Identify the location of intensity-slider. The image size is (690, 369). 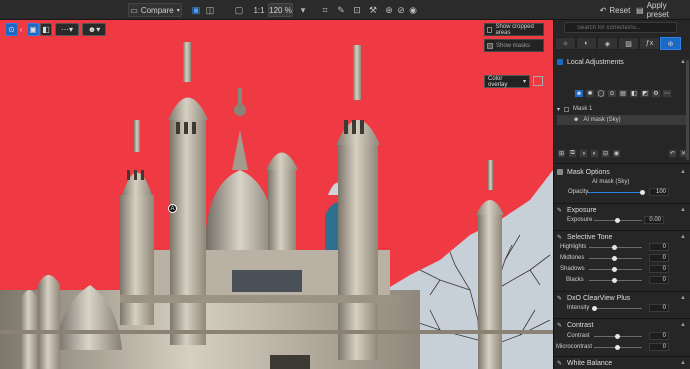
(594, 308).